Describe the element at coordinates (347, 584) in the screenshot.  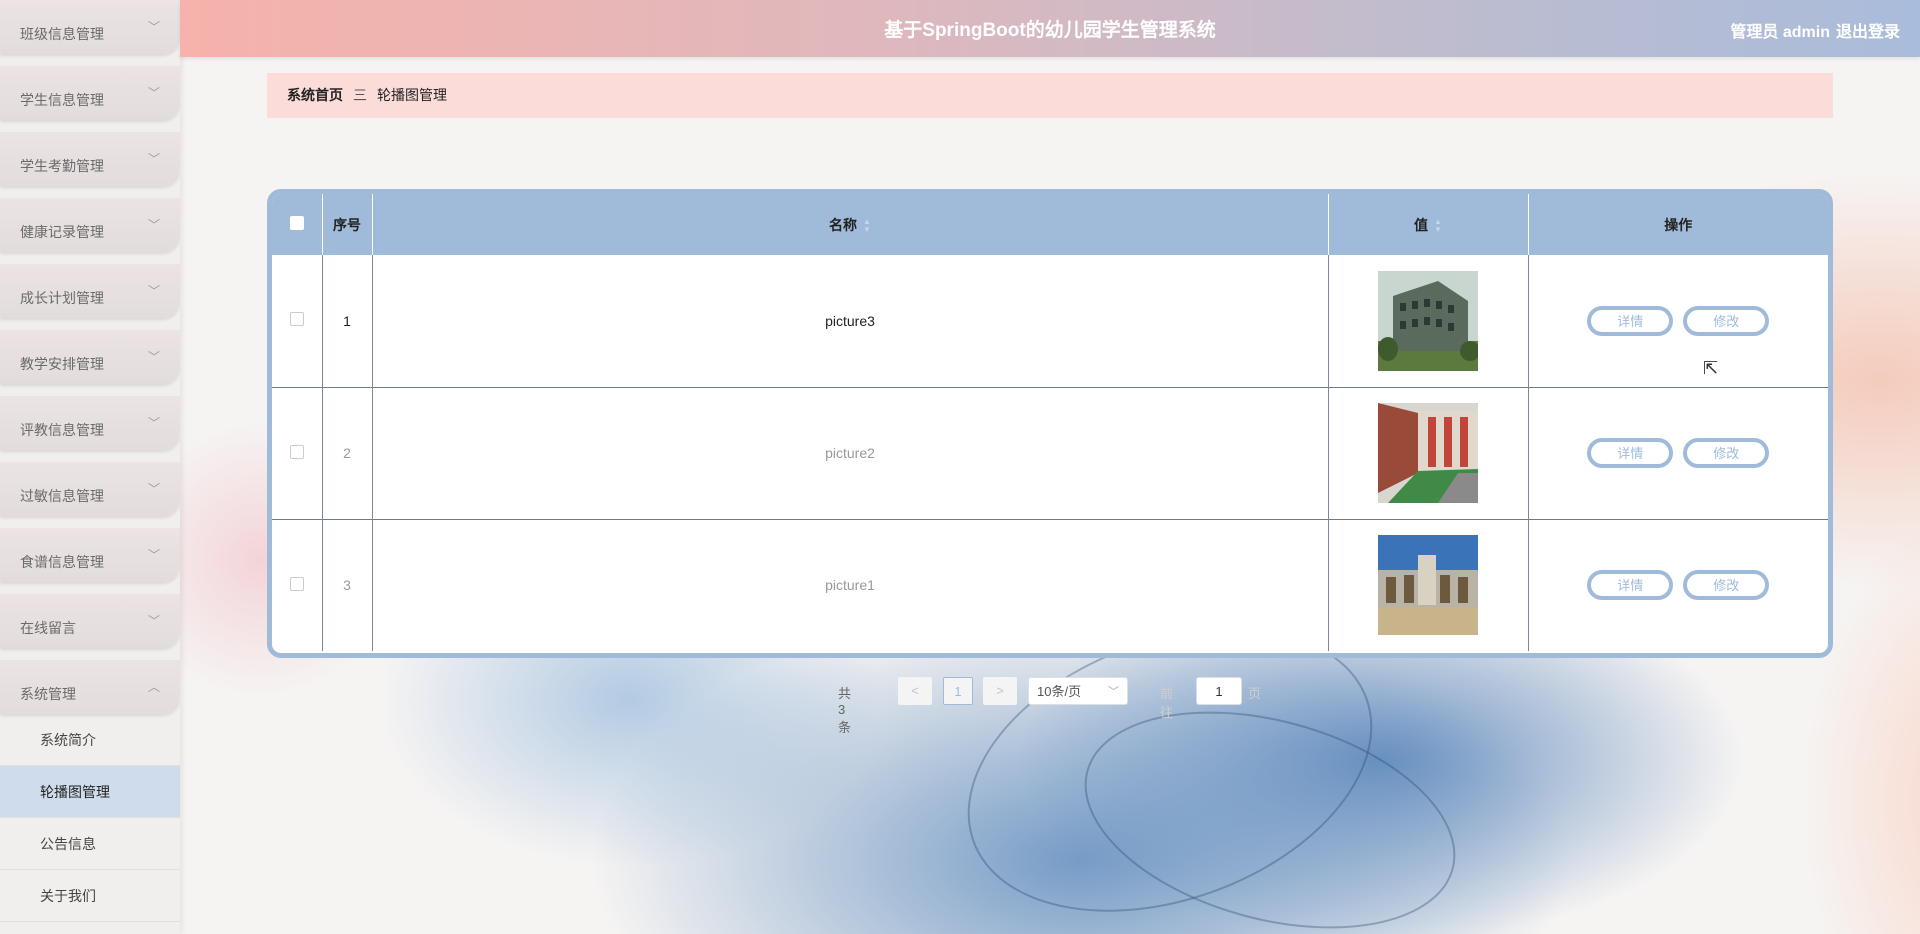
I see `row-index: 3` at that location.